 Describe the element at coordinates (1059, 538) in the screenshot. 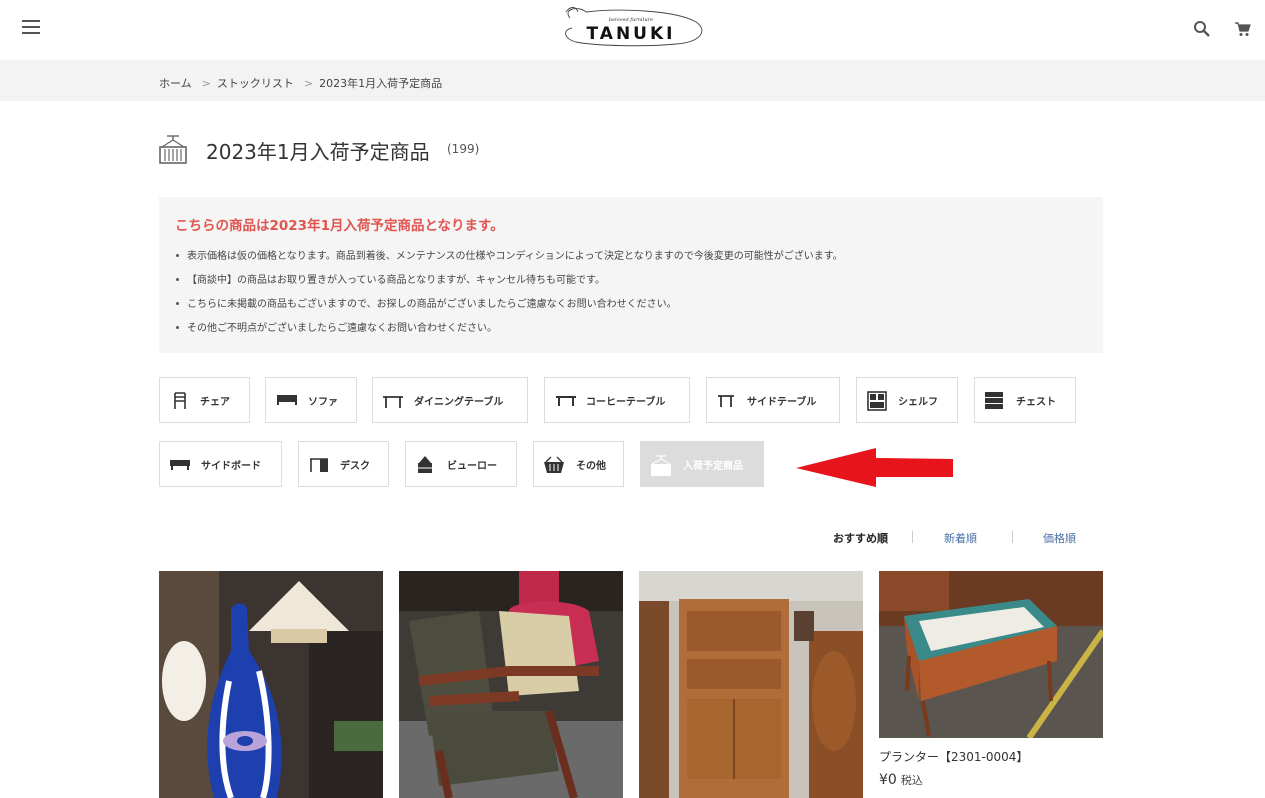

I see `sort-price: 価格順` at that location.